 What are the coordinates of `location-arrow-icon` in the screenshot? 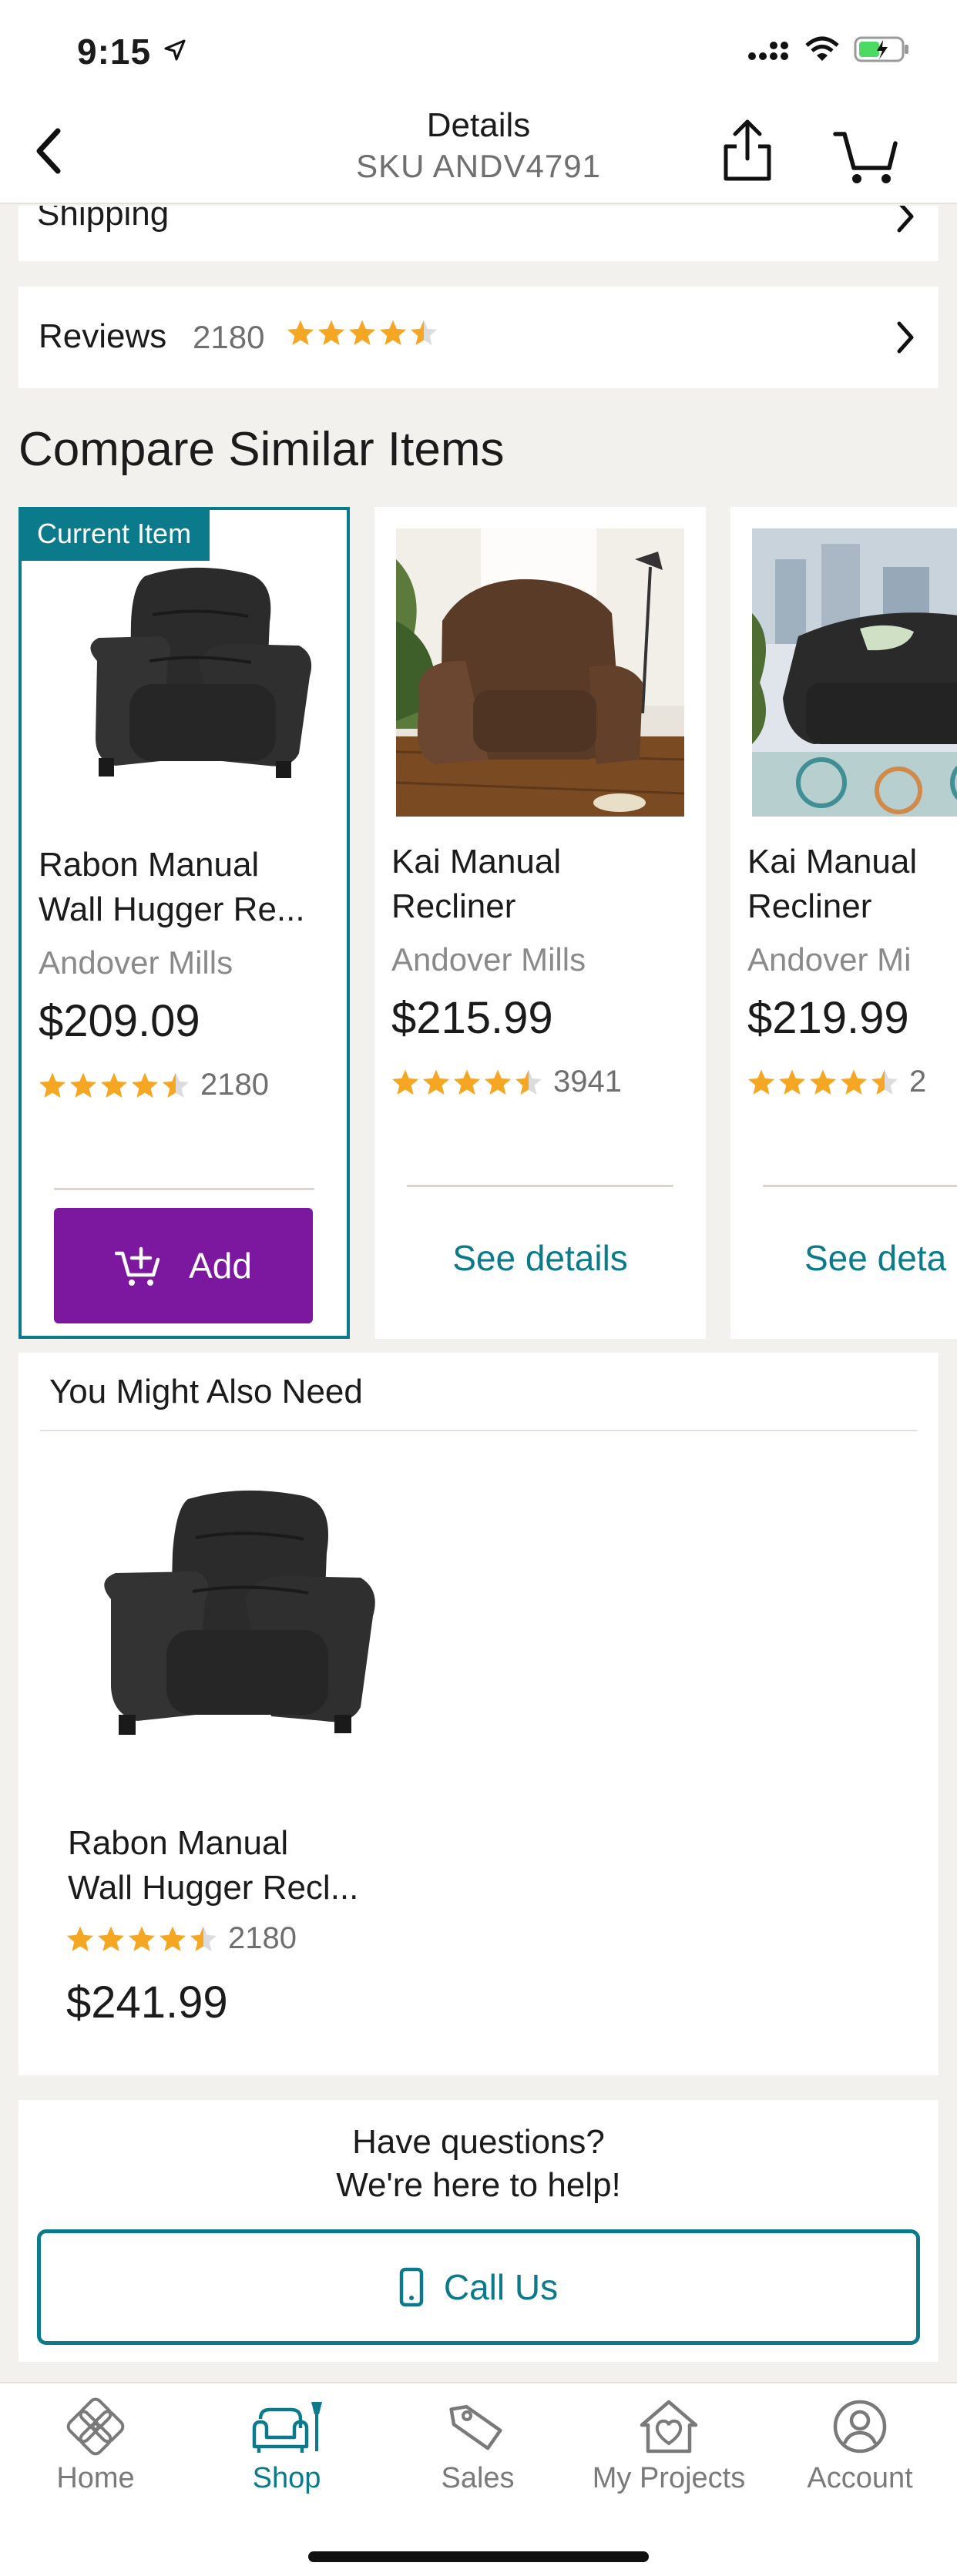 It's located at (175, 50).